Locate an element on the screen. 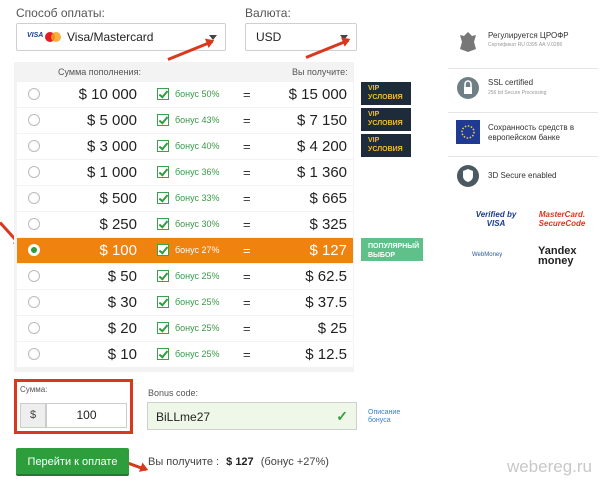  amount-row-100-selected: $ 100 бонус 27% = $ 127 ПОПУЛЯРНЫЙ ВЫБОР is located at coordinates (220, 250).